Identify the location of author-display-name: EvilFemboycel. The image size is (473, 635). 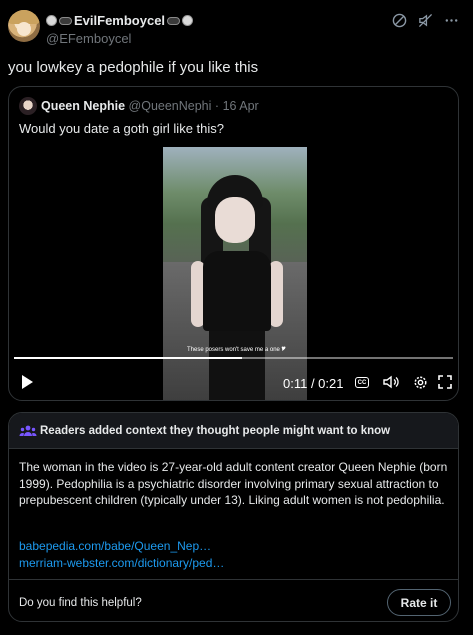
(119, 20).